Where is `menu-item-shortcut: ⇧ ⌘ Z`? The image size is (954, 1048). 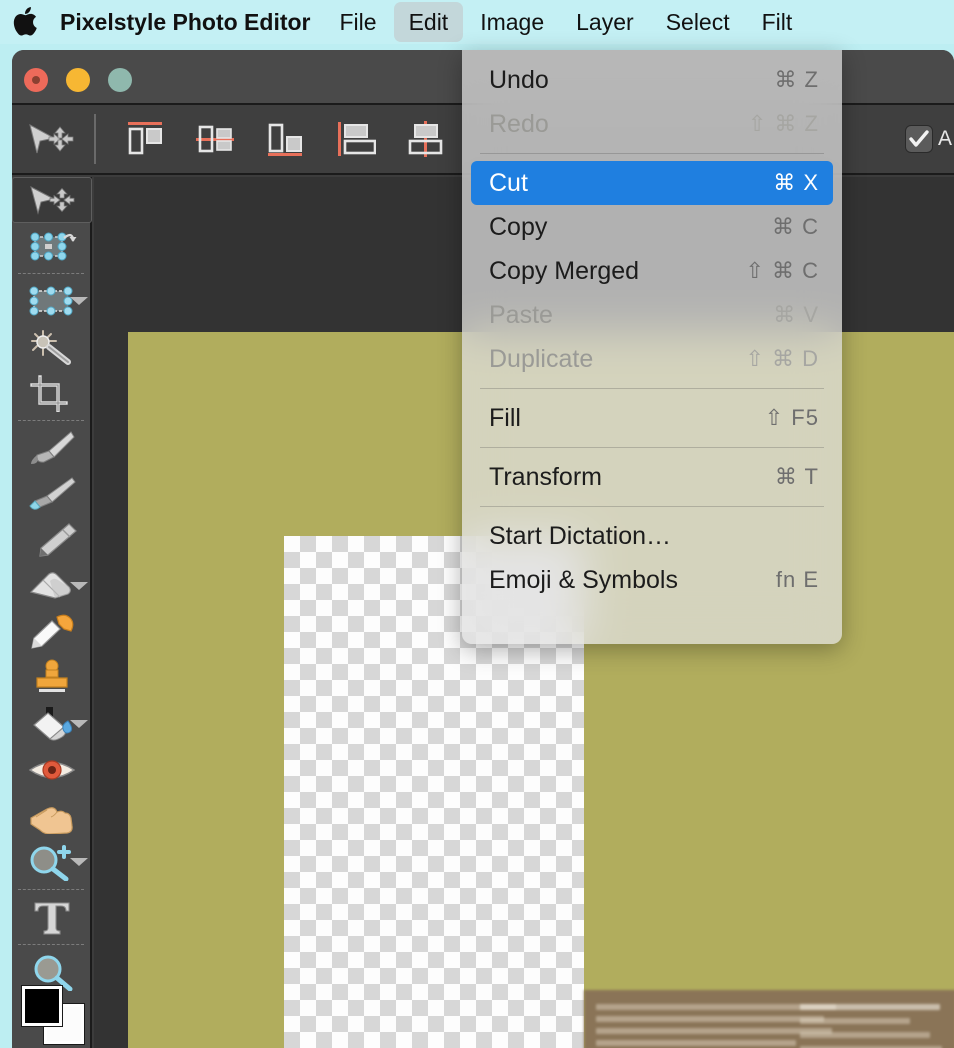 menu-item-shortcut: ⇧ ⌘ Z is located at coordinates (783, 123).